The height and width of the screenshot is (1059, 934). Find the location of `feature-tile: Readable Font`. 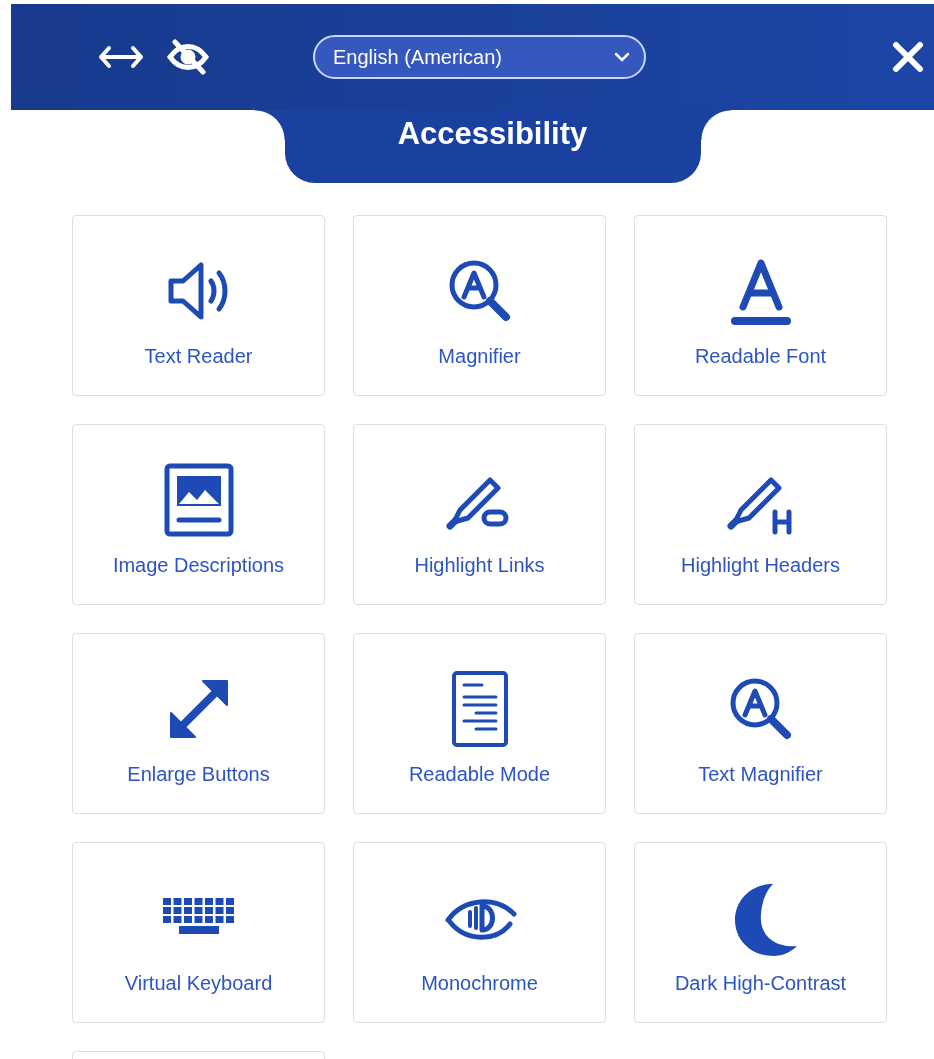

feature-tile: Readable Font is located at coordinates (760, 305).